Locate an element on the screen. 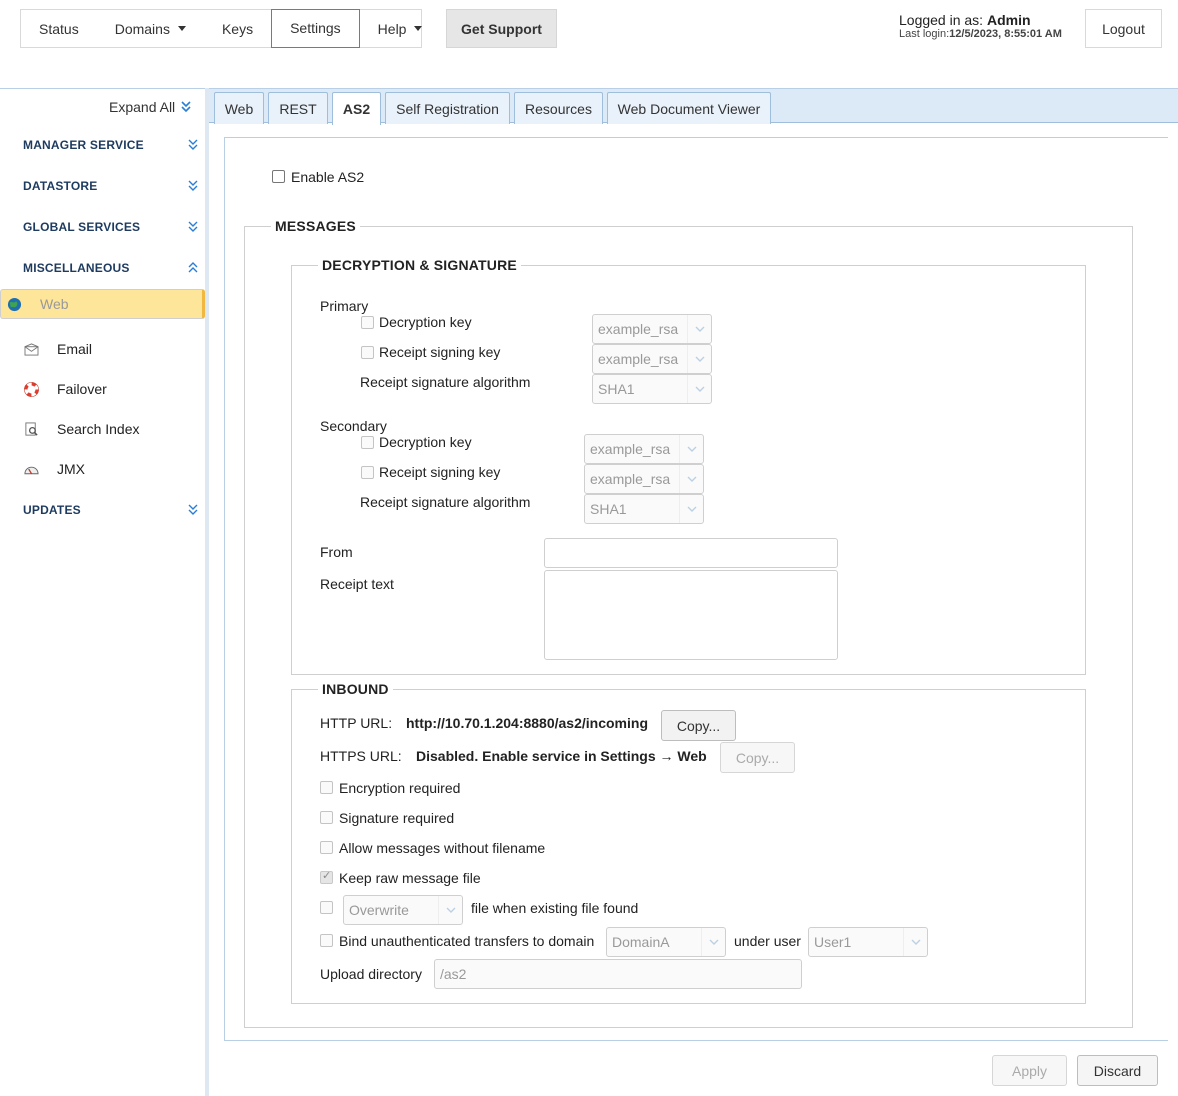 Image resolution: width=1178 pixels, height=1096 pixels. gauge-icon is located at coordinates (31, 469).